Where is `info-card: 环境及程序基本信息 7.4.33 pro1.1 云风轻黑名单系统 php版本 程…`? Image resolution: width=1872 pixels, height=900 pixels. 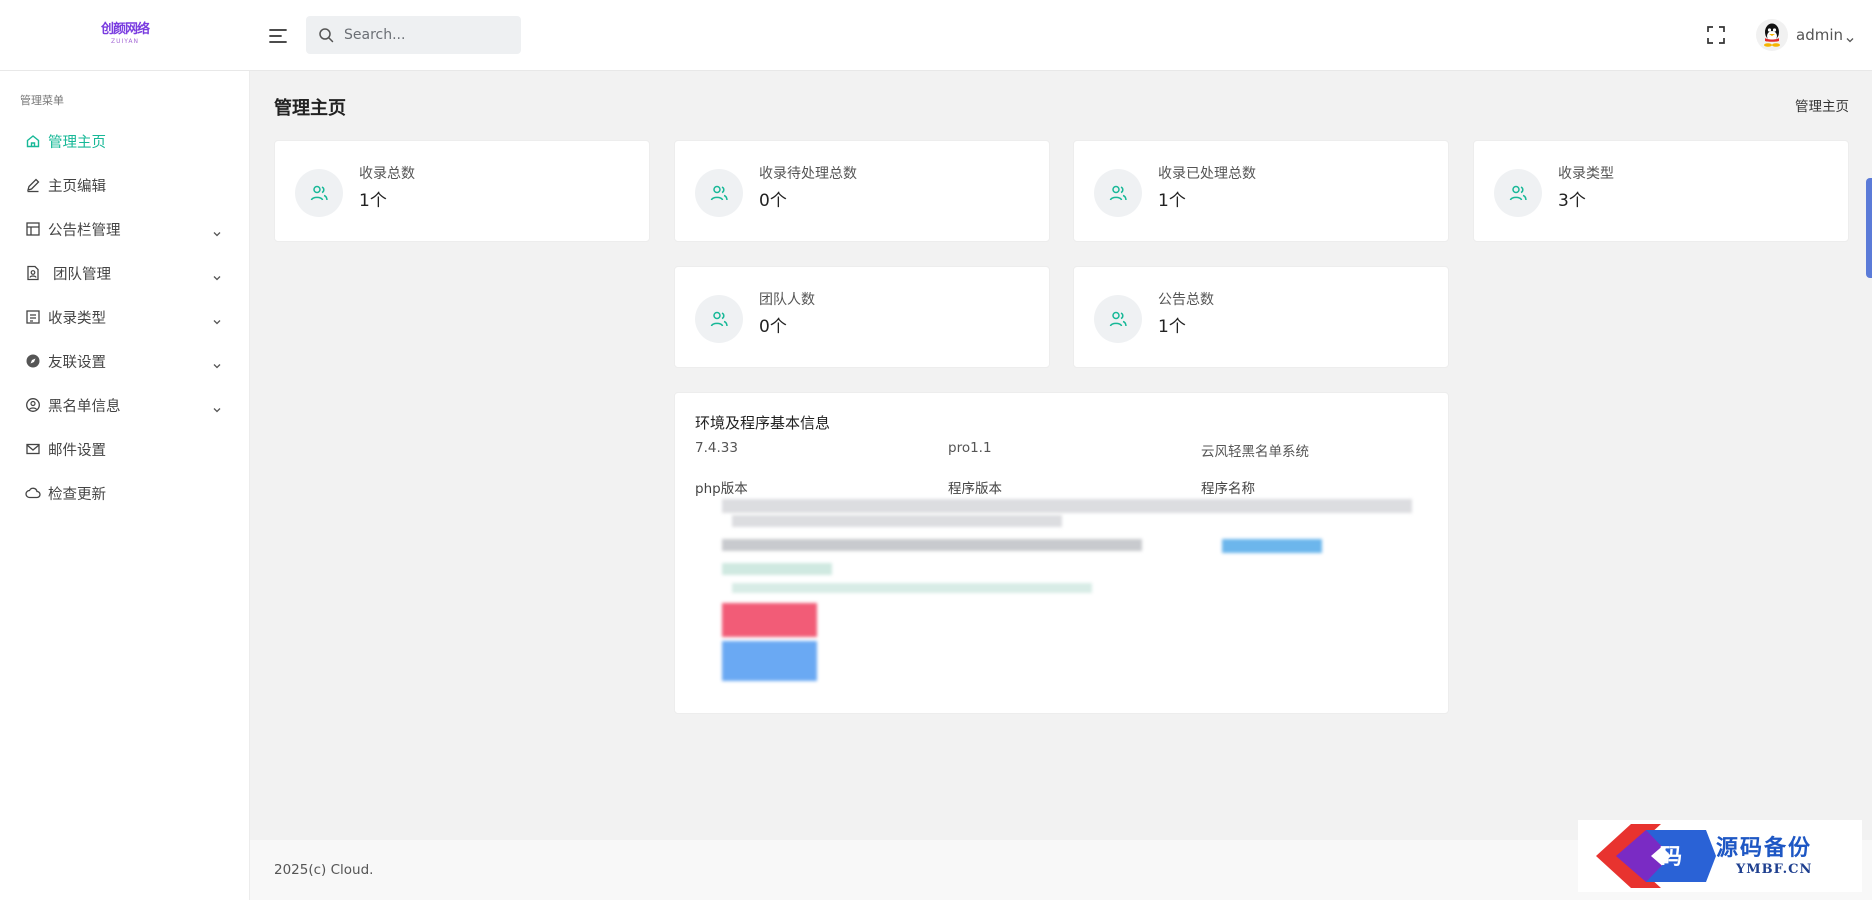 info-card: 环境及程序基本信息 7.4.33 pro1.1 云风轻黑名单系统 php版本 程… is located at coordinates (1061, 553).